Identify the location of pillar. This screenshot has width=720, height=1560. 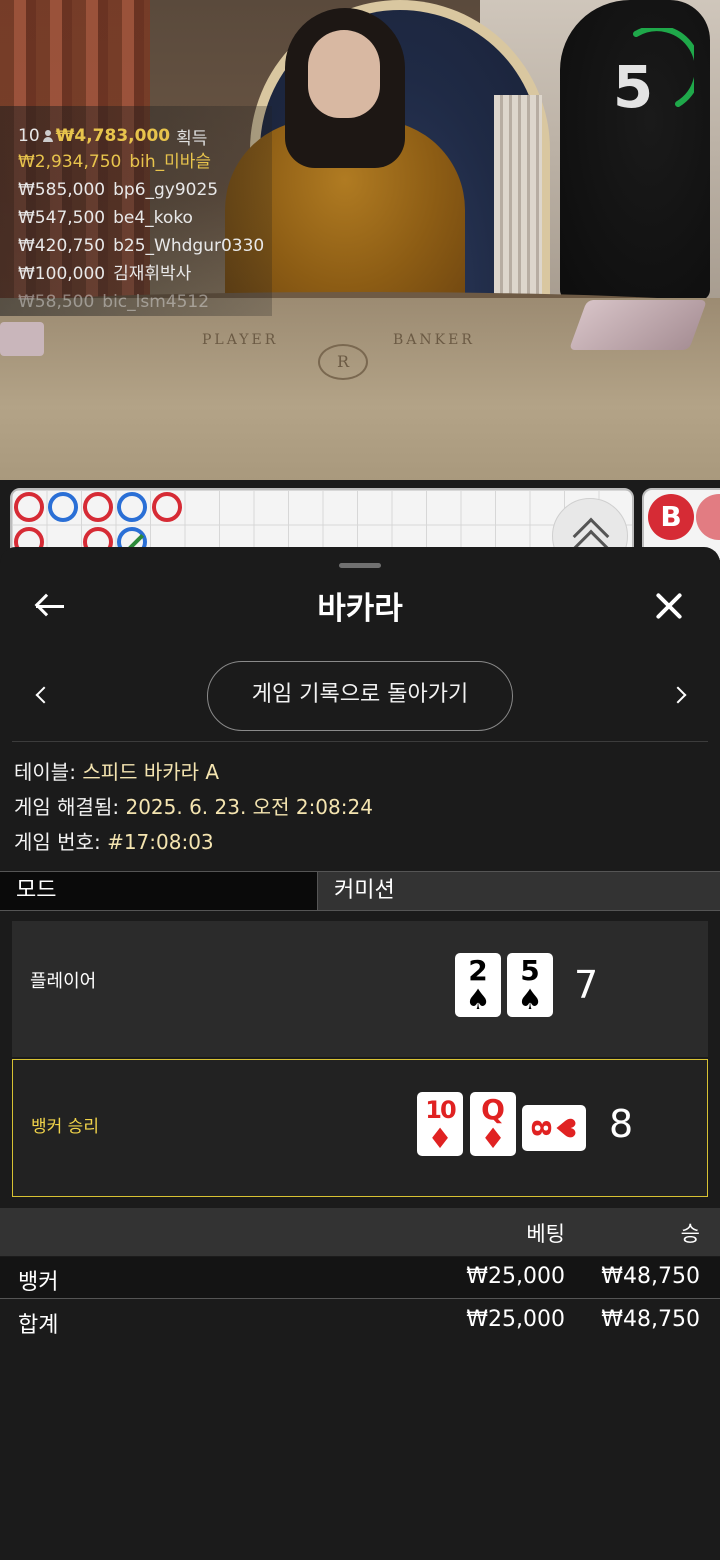
(518, 202).